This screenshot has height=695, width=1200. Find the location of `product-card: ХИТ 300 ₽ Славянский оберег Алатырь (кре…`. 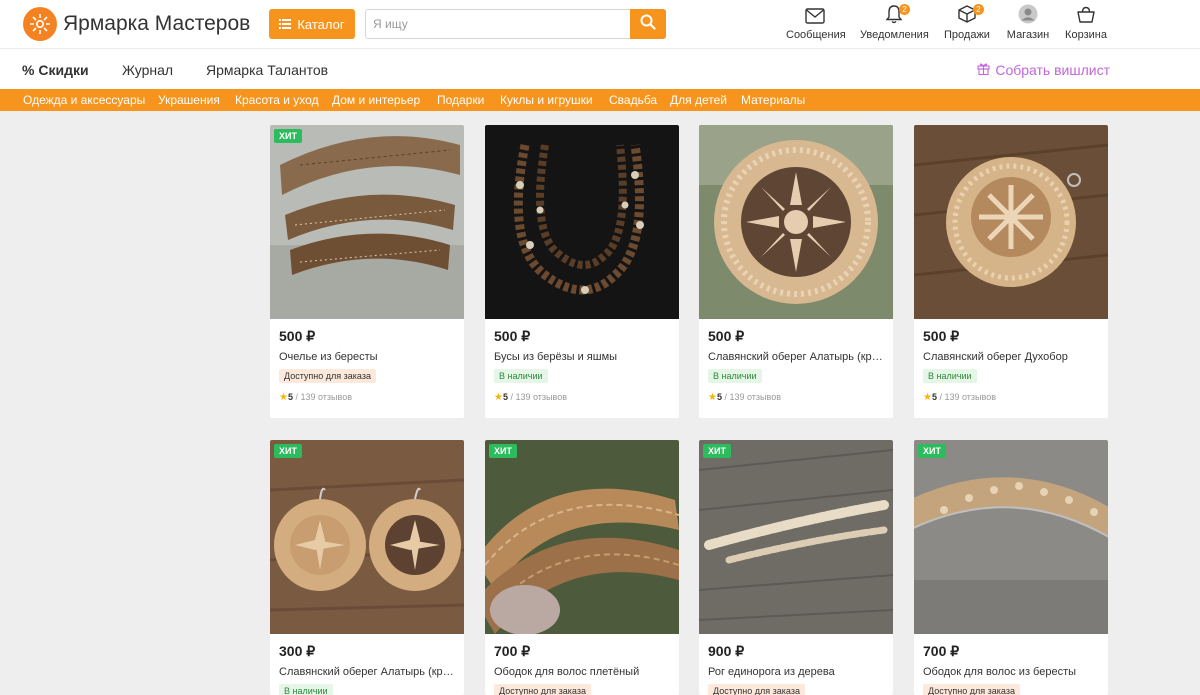

product-card: ХИТ 300 ₽ Славянский оберег Алатырь (кре… is located at coordinates (367, 567).